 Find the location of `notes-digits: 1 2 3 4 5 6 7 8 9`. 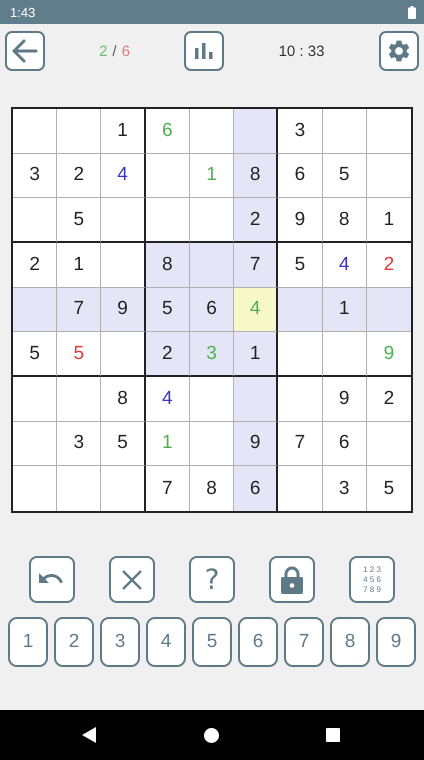

notes-digits: 1 2 3 4 5 6 7 8 9 is located at coordinates (372, 579).